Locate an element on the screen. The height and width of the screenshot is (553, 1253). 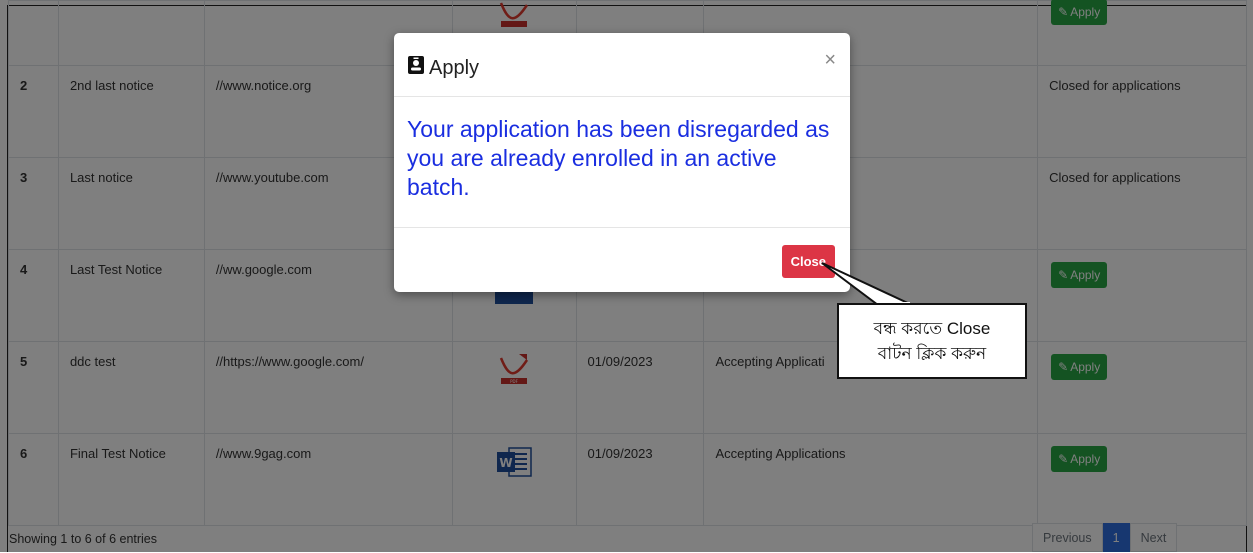
modal-footer: Close is located at coordinates (622, 269).